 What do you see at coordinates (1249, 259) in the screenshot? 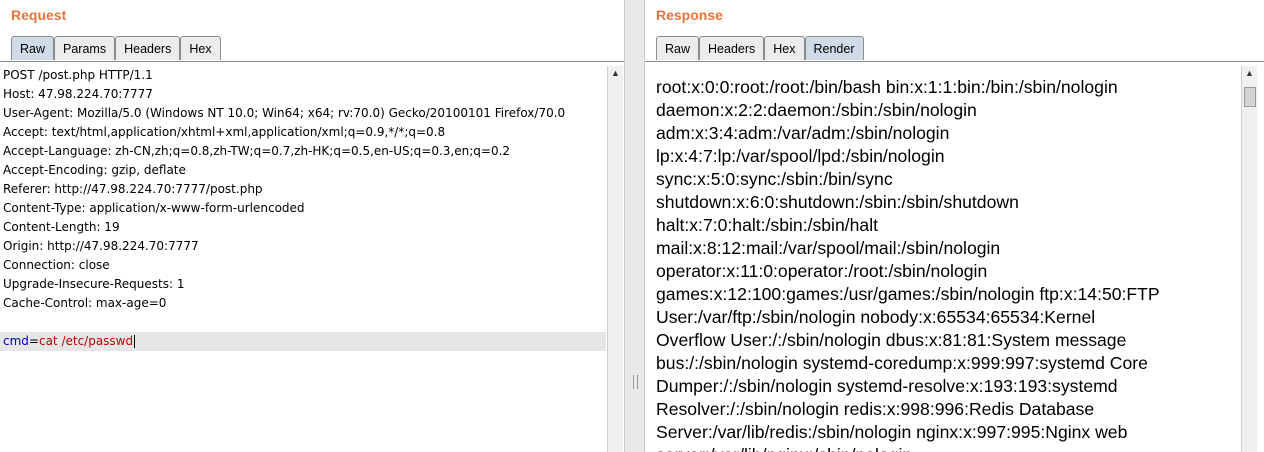
I see `response-scrollbar: ▲` at bounding box center [1249, 259].